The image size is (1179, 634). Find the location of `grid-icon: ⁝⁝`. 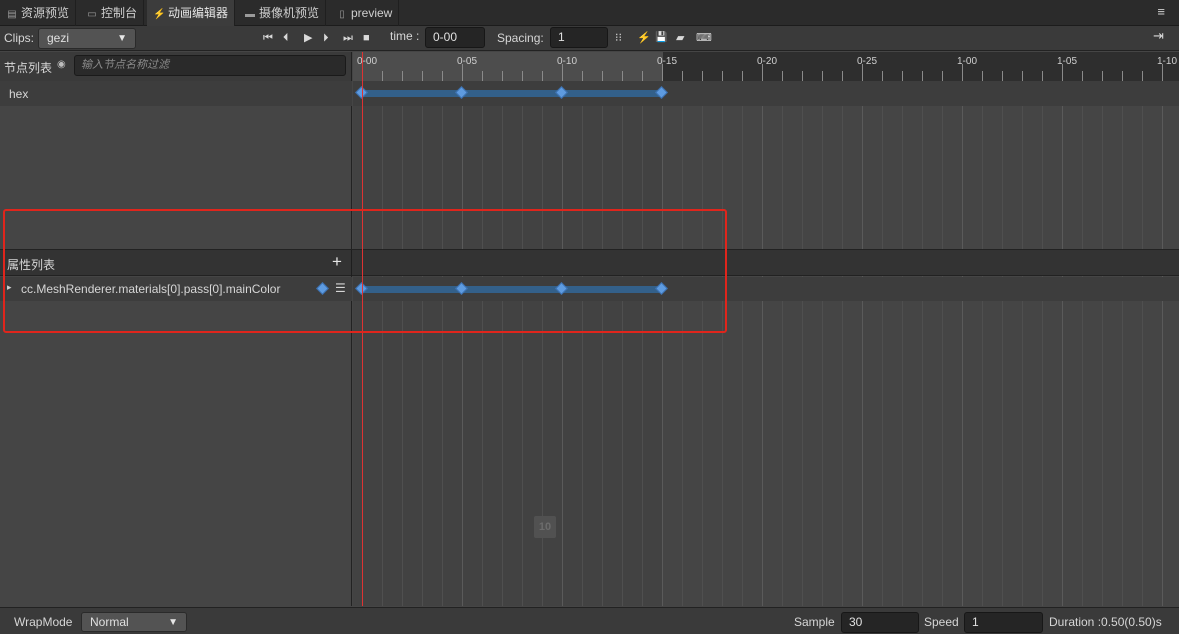

grid-icon: ⁝⁝ is located at coordinates (618, 38).